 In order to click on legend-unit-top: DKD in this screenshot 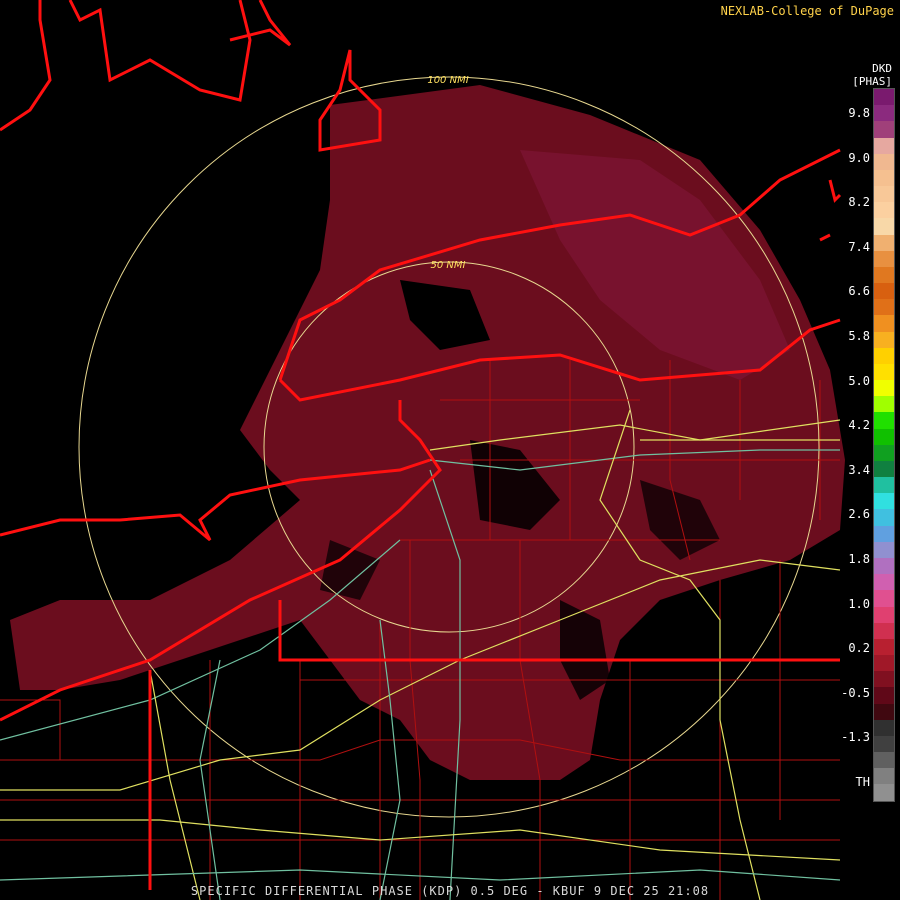, I will do `click(882, 68)`.